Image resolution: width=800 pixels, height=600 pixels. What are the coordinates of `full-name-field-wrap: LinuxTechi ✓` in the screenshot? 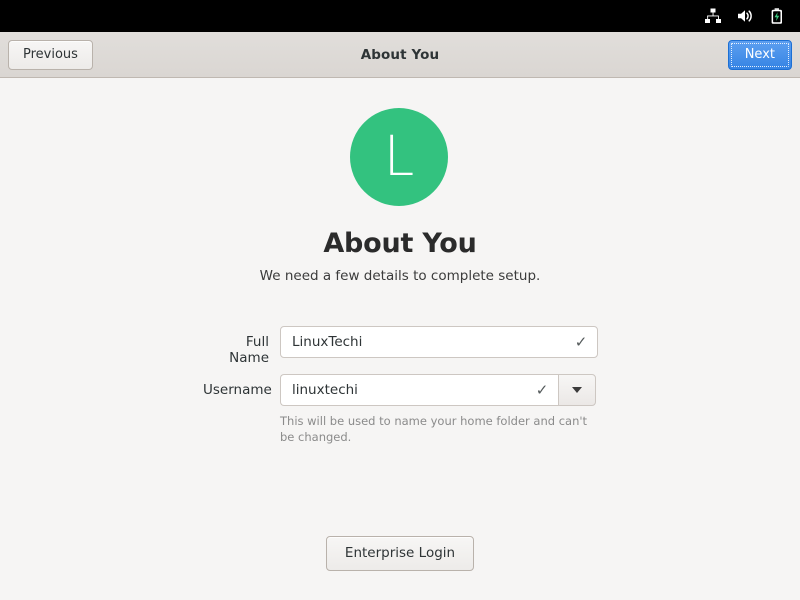 It's located at (439, 342).